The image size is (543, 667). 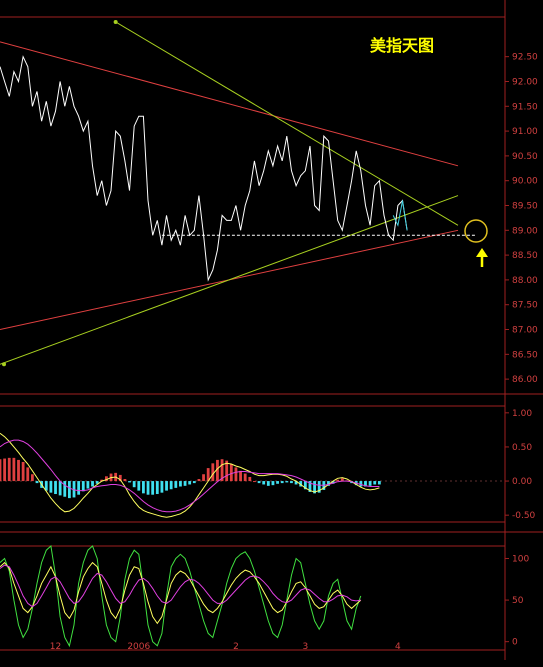 I want to click on price-axis-tick-label: 91.50, so click(x=525, y=107).